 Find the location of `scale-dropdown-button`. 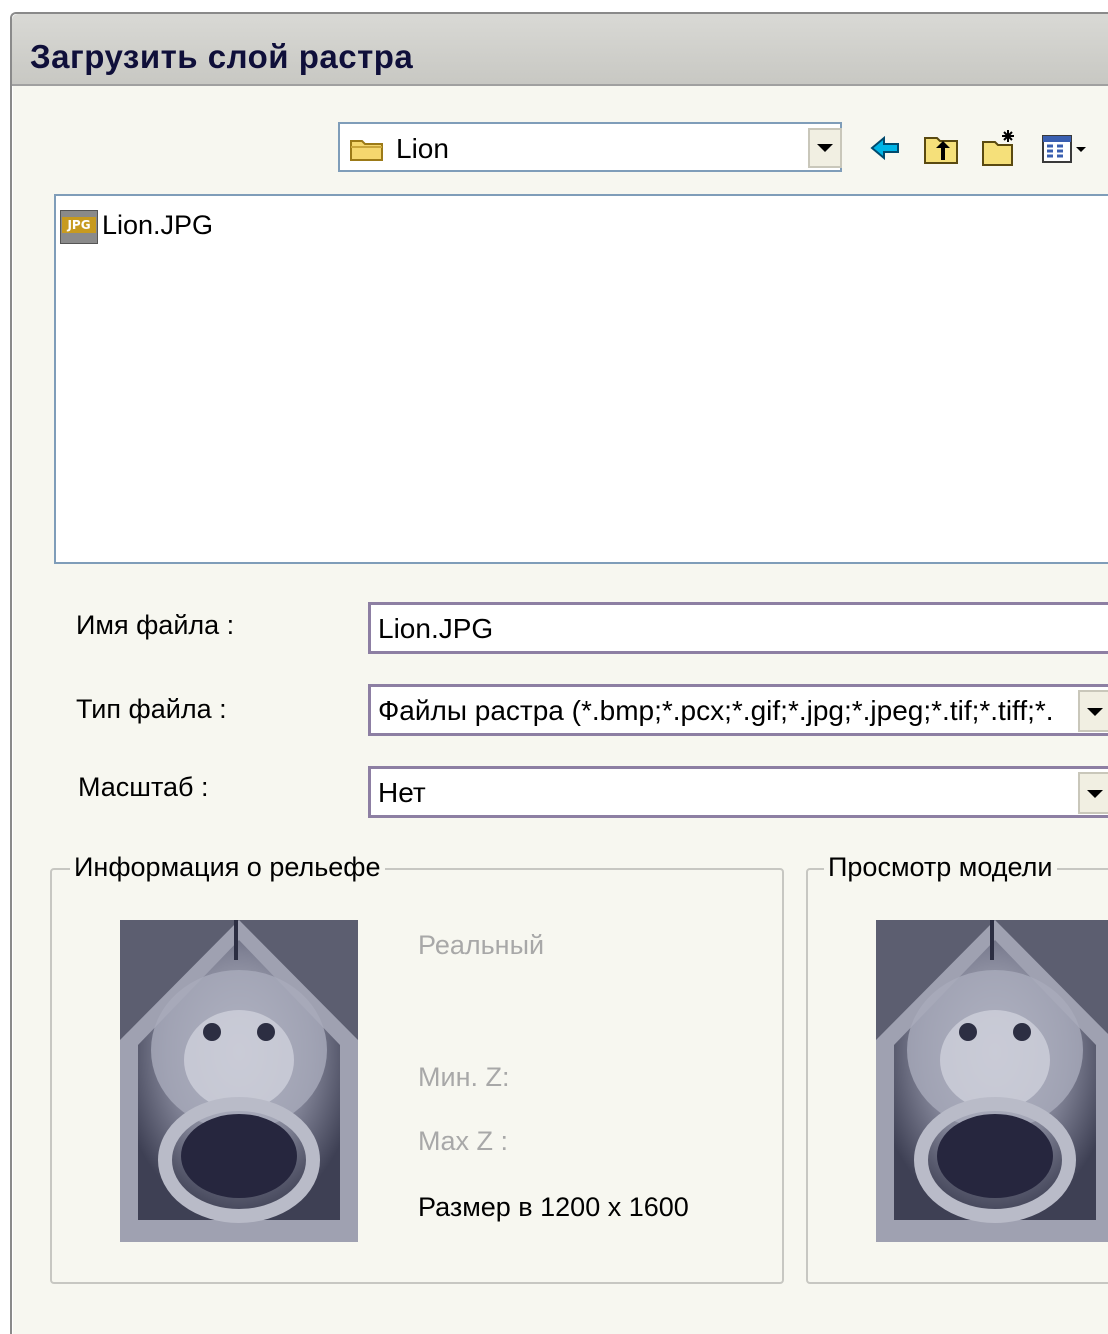

scale-dropdown-button is located at coordinates (1093, 793).